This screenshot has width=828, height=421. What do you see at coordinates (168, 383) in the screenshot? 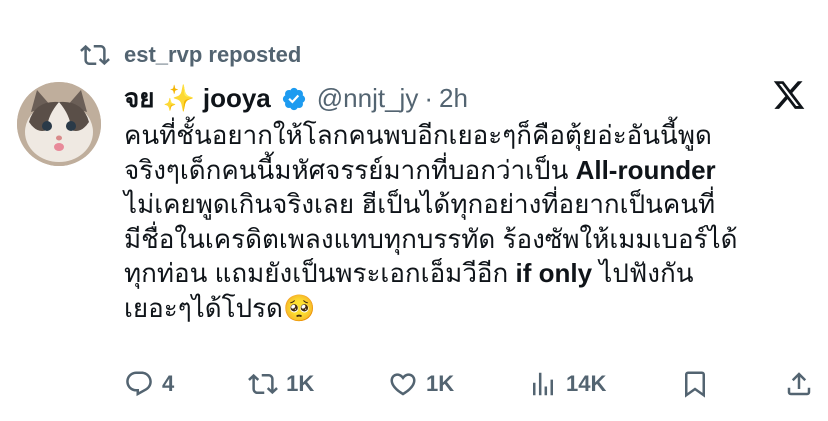
I see `reply-count: 4` at bounding box center [168, 383].